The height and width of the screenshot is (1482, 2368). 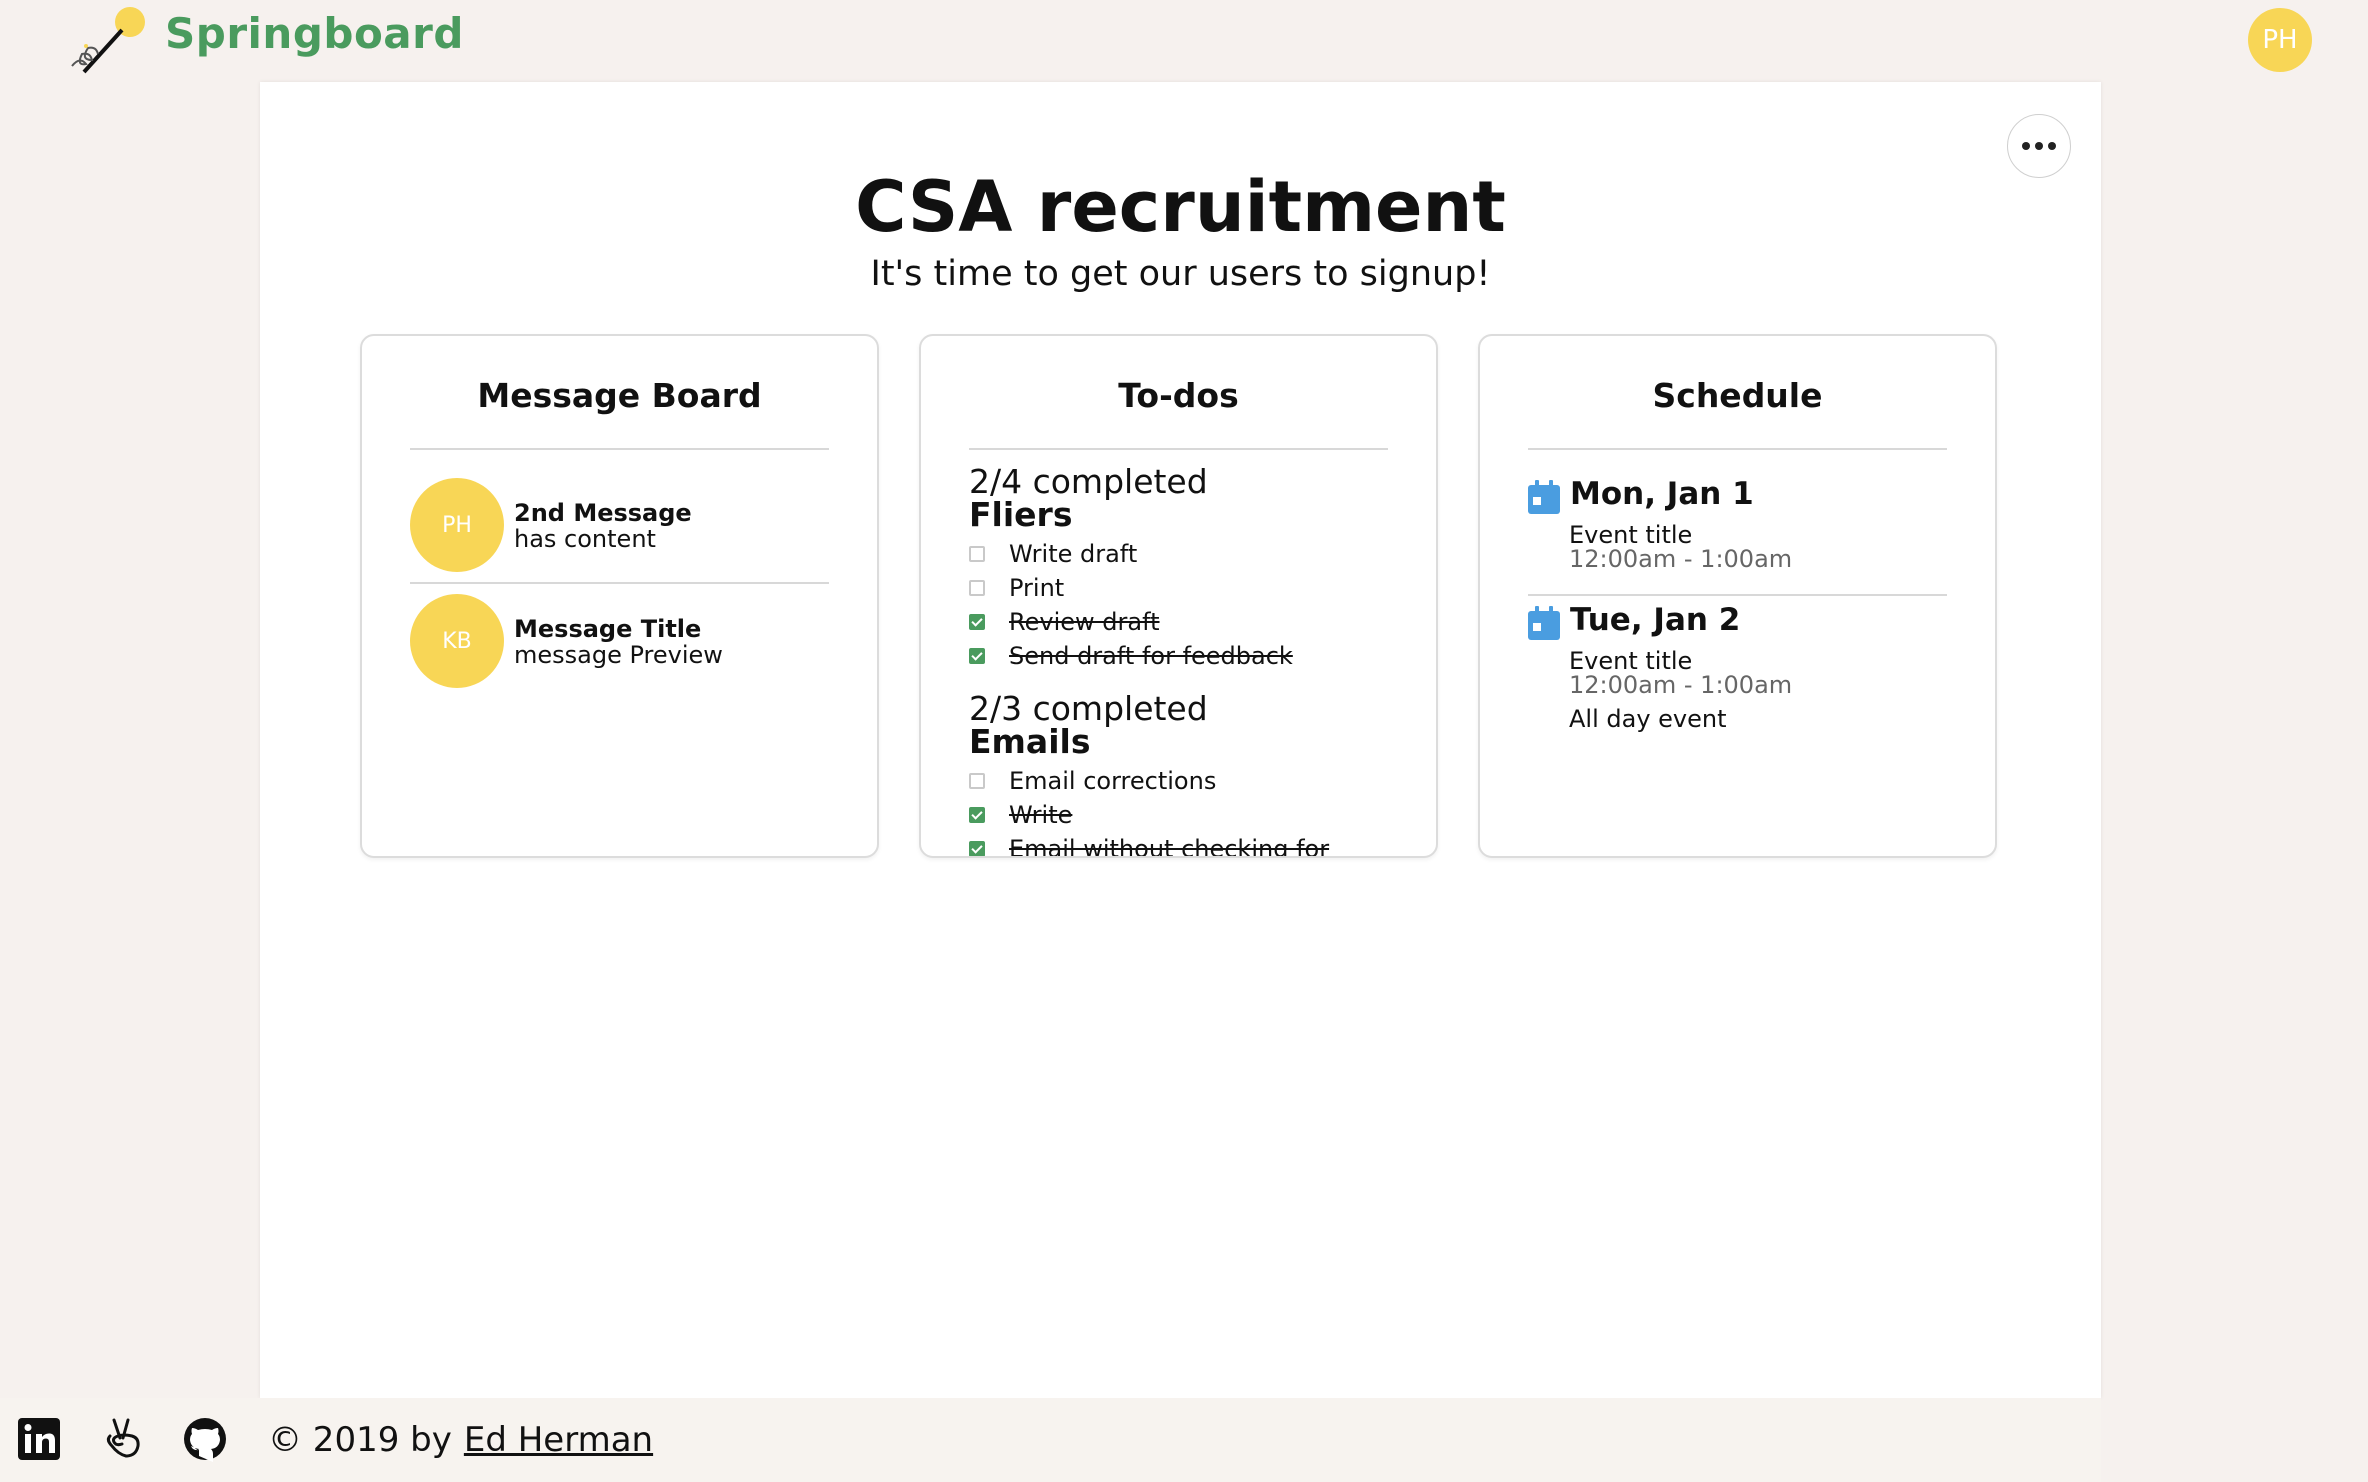 What do you see at coordinates (360, 1440) in the screenshot?
I see `copyright-label: © 2019 by` at bounding box center [360, 1440].